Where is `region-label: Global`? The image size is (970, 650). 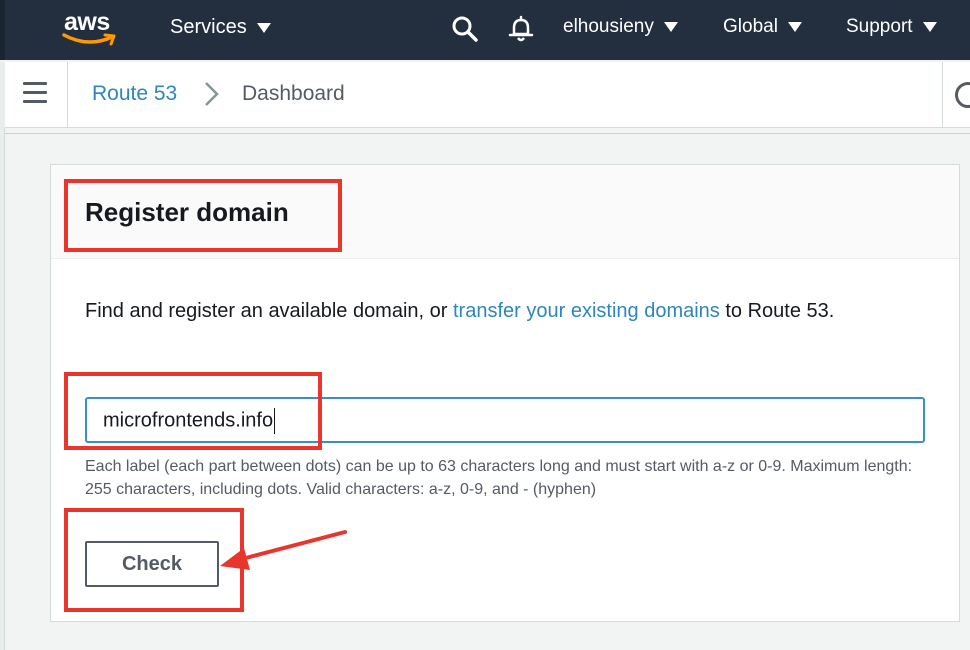 region-label: Global is located at coordinates (750, 26).